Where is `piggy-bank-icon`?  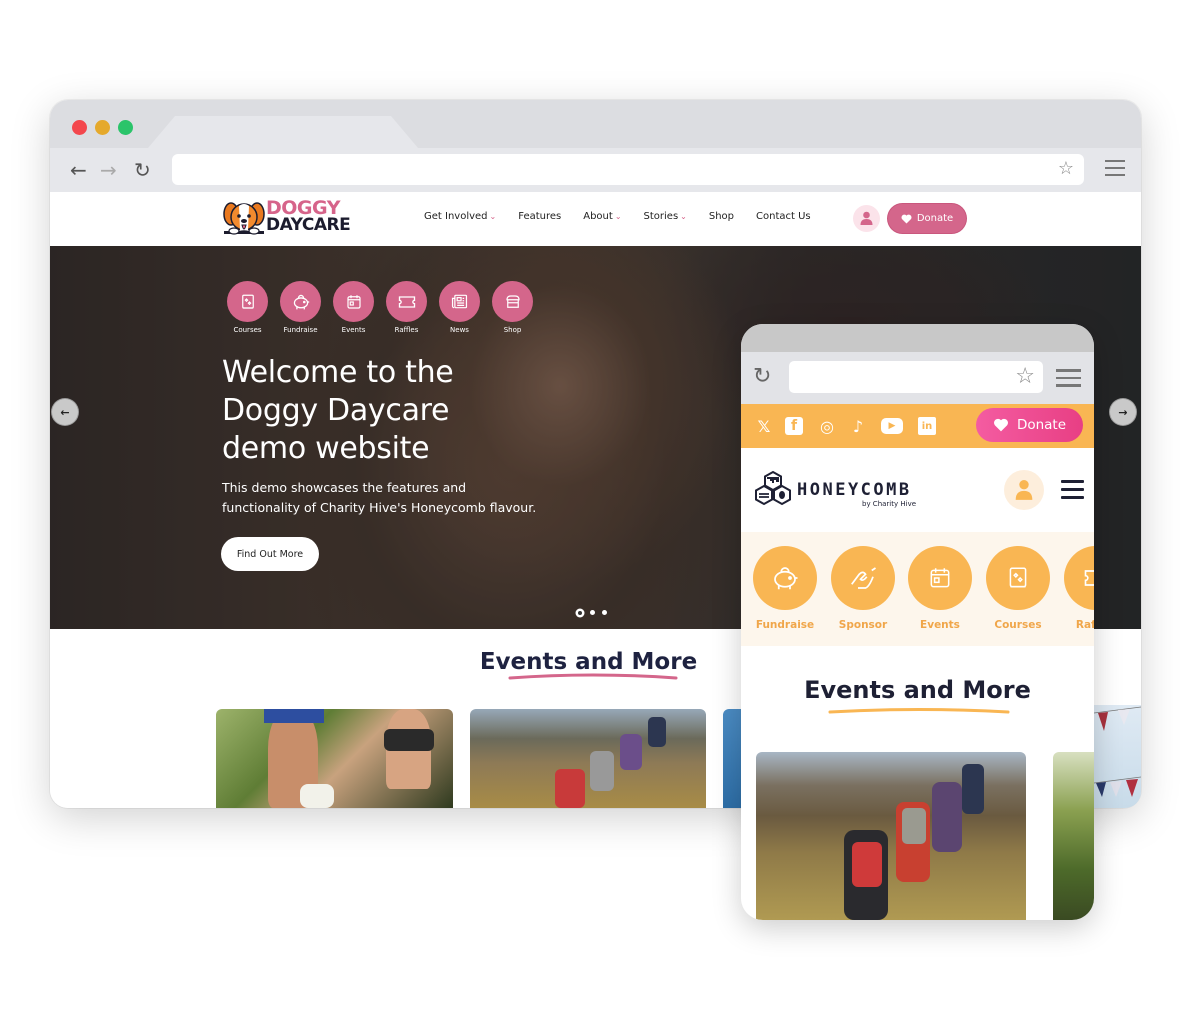
piggy-bank-icon is located at coordinates (301, 301).